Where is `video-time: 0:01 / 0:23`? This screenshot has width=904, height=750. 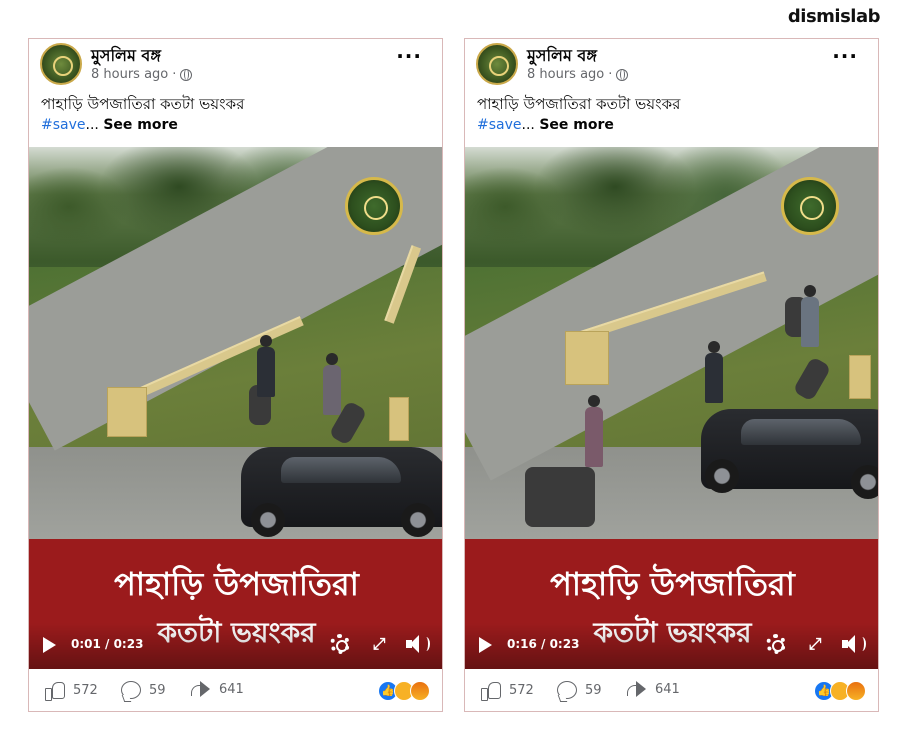 video-time: 0:01 / 0:23 is located at coordinates (107, 644).